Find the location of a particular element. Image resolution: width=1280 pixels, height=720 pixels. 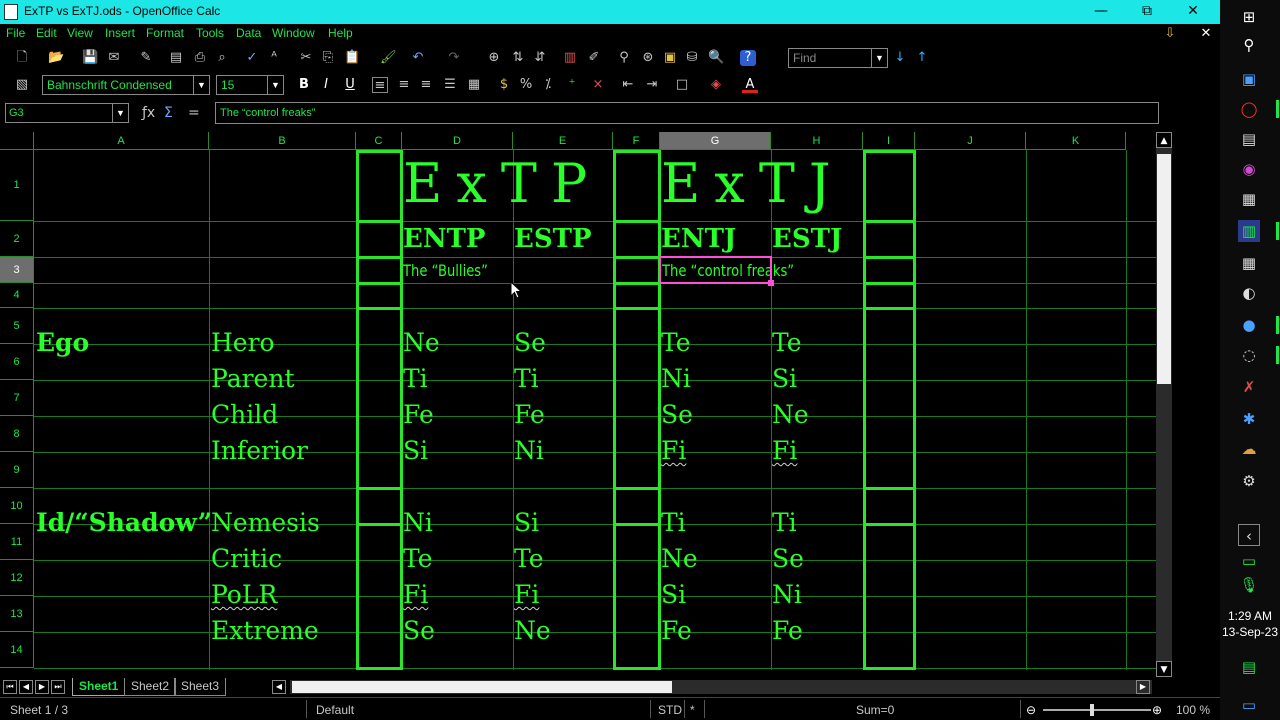

cell-g12: Si is located at coordinates (673, 594).